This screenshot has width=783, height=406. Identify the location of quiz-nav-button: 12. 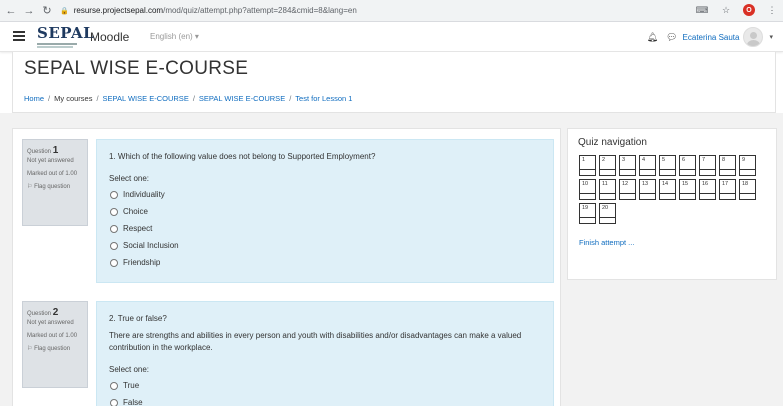
(627, 189).